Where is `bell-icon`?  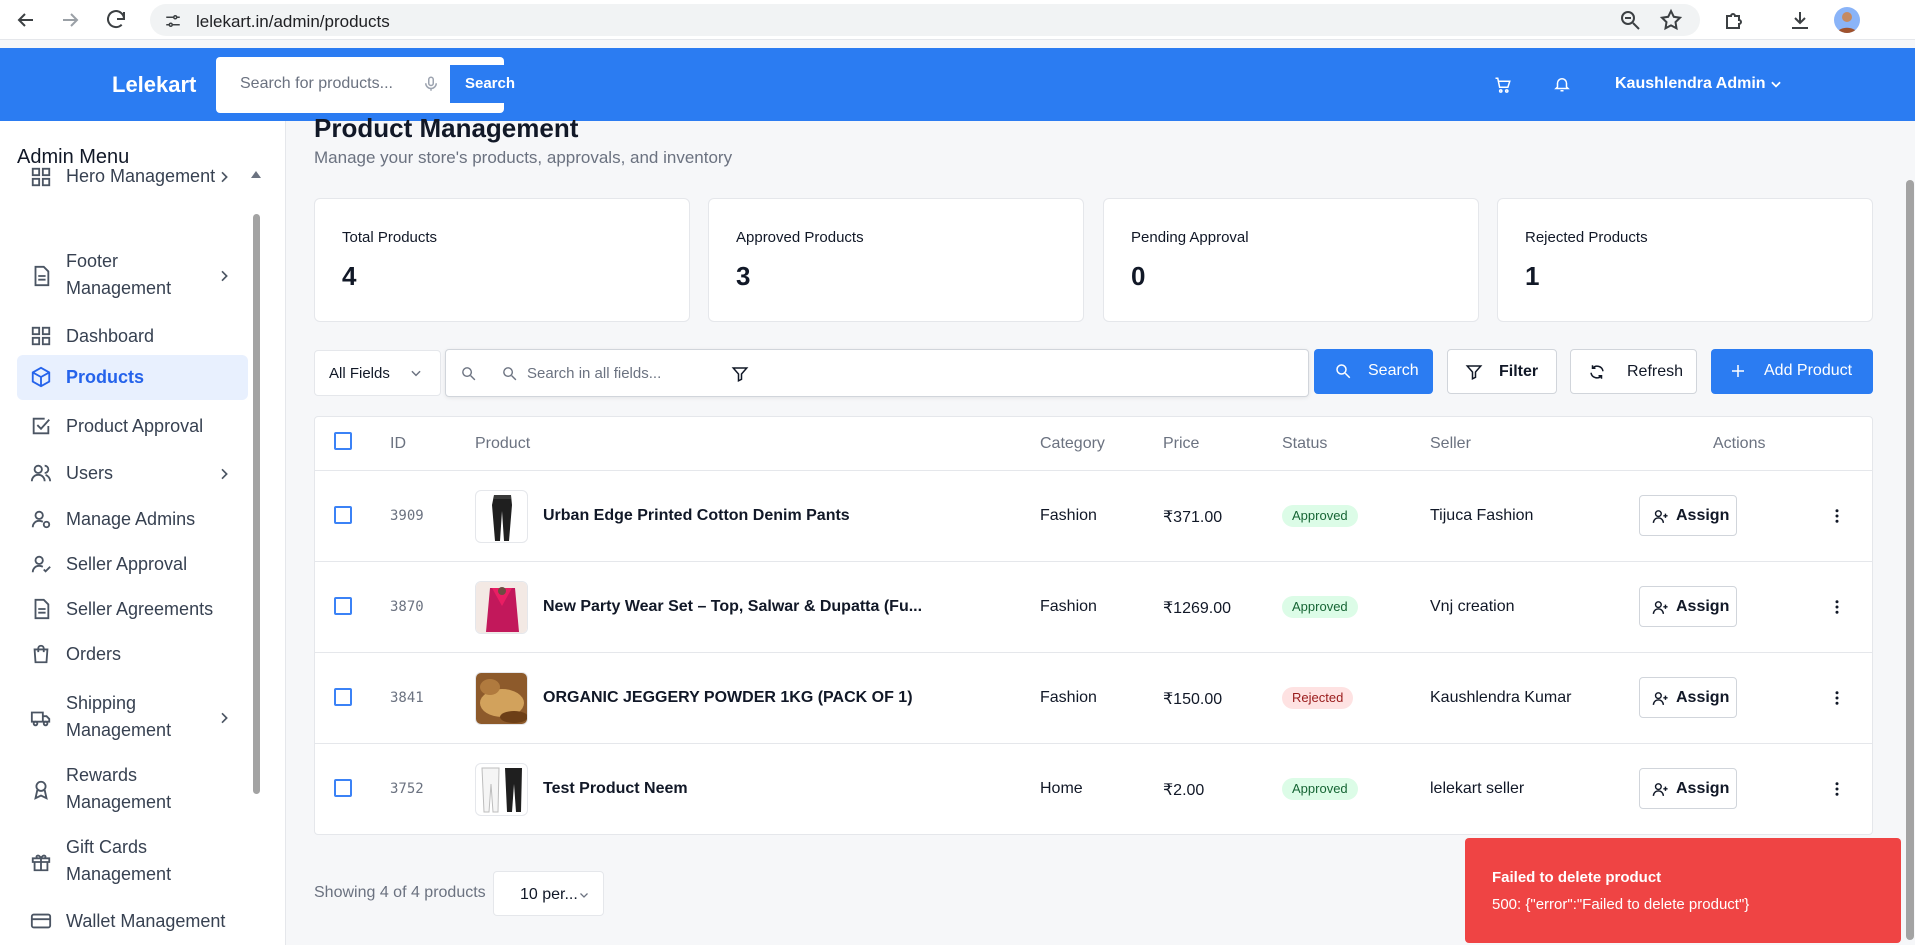 bell-icon is located at coordinates (1562, 84).